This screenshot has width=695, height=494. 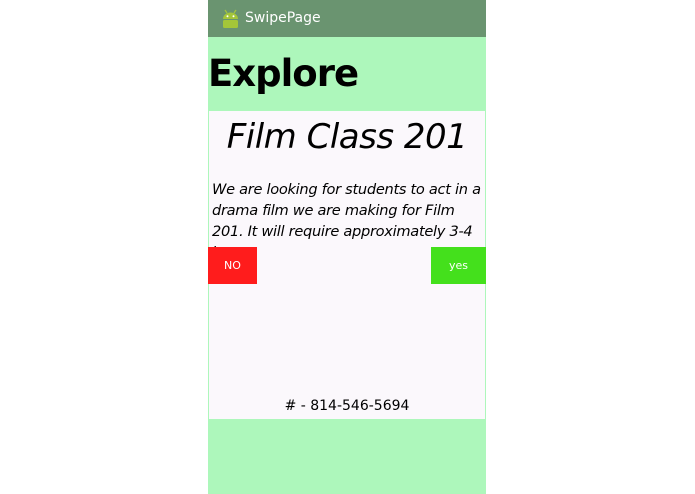 I want to click on android-robot-icon, so click(x=230, y=18).